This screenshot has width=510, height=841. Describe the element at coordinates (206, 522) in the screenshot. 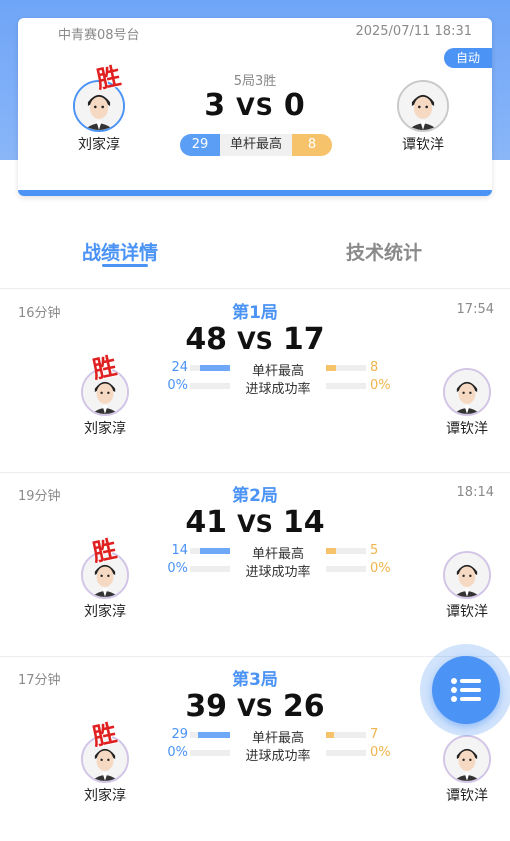

I see `score-left: 41` at that location.